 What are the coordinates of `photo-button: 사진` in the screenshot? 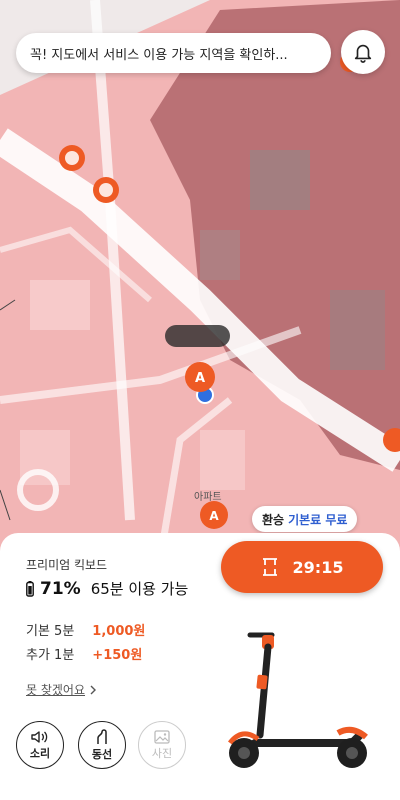 It's located at (162, 745).